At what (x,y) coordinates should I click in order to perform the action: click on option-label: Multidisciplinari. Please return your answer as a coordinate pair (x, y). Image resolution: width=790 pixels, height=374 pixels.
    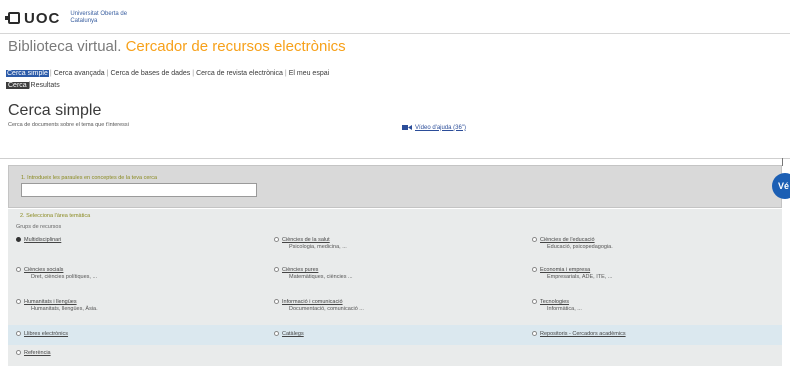
    Looking at the image, I should click on (42, 240).